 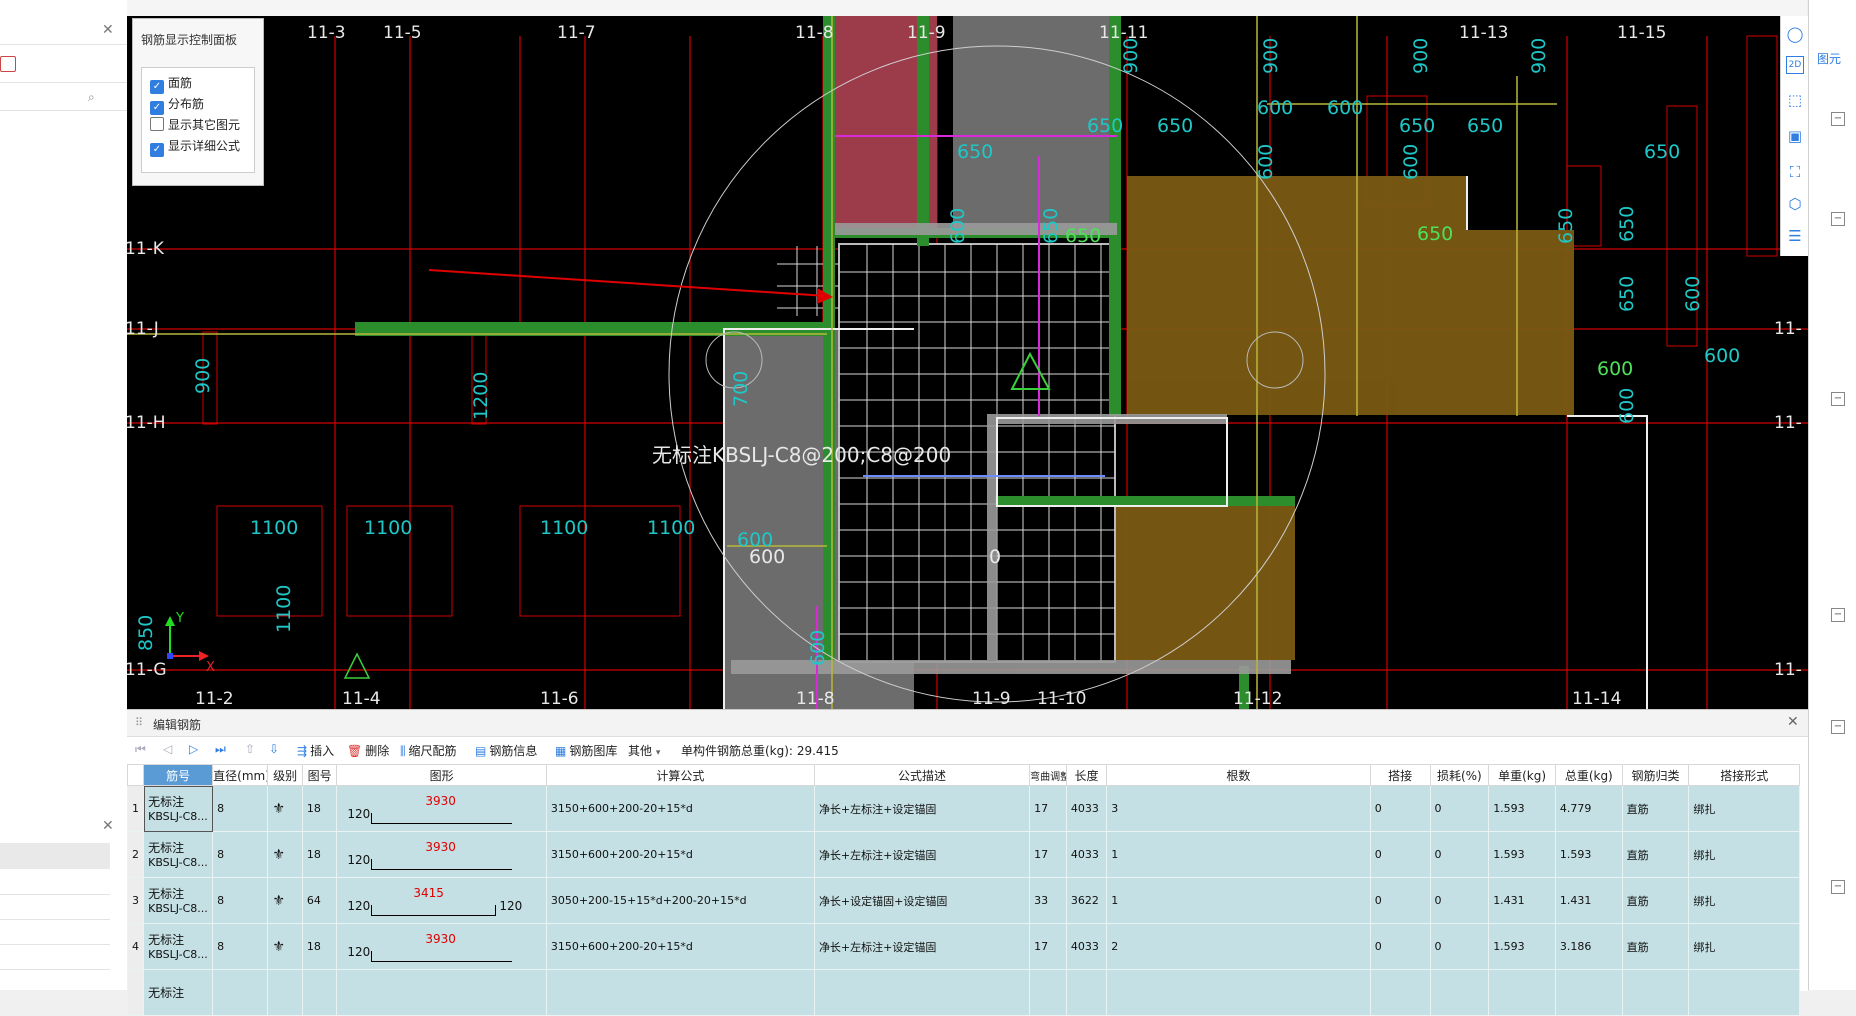 What do you see at coordinates (1588, 946) in the screenshot?
I see `total-weight-cell: 3.186` at bounding box center [1588, 946].